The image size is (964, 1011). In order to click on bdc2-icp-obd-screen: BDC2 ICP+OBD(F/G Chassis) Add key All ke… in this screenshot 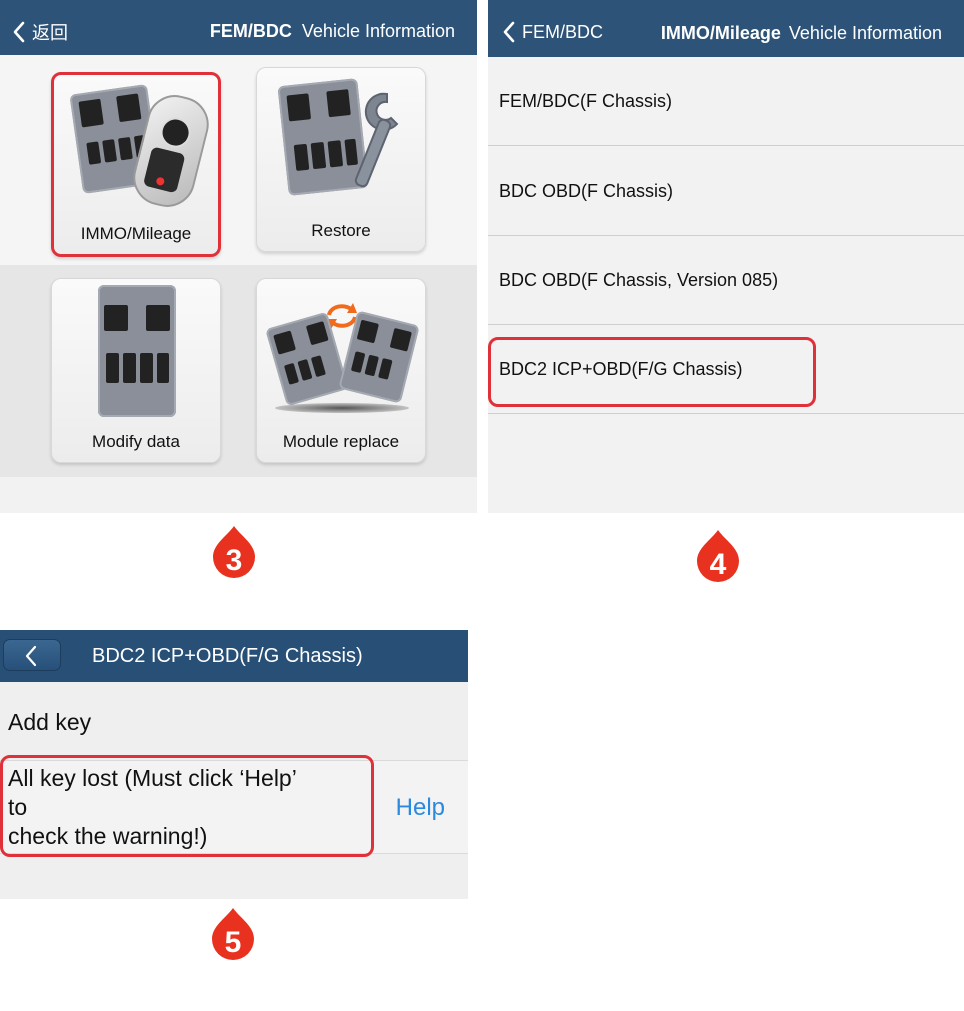, I will do `click(234, 764)`.